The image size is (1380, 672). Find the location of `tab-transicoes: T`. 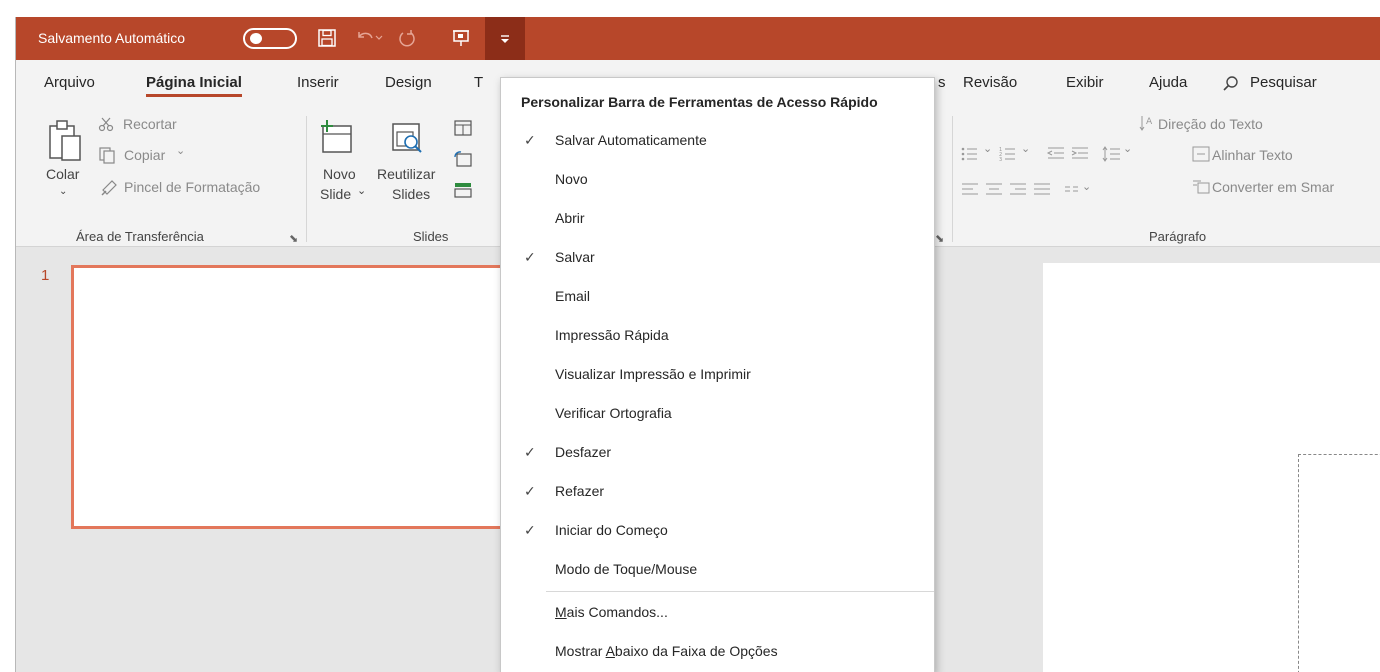

tab-transicoes: T is located at coordinates (478, 82).